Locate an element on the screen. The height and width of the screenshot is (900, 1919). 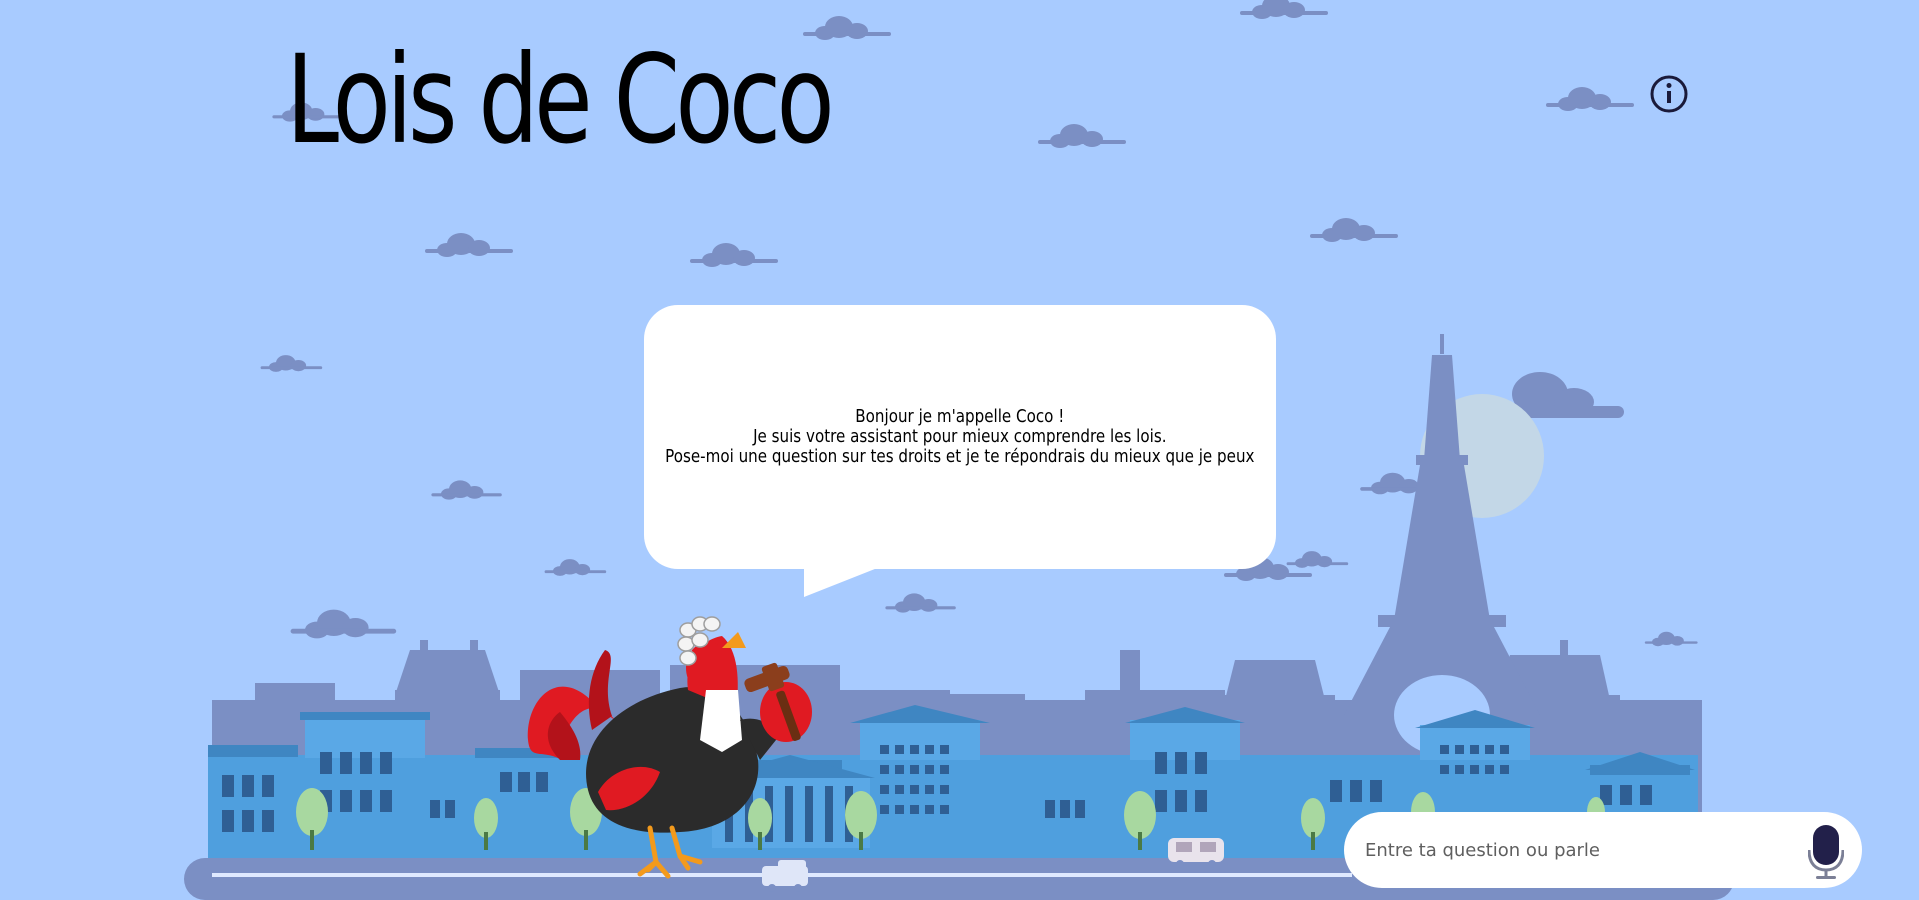
question-input-container is located at coordinates (1603, 850).